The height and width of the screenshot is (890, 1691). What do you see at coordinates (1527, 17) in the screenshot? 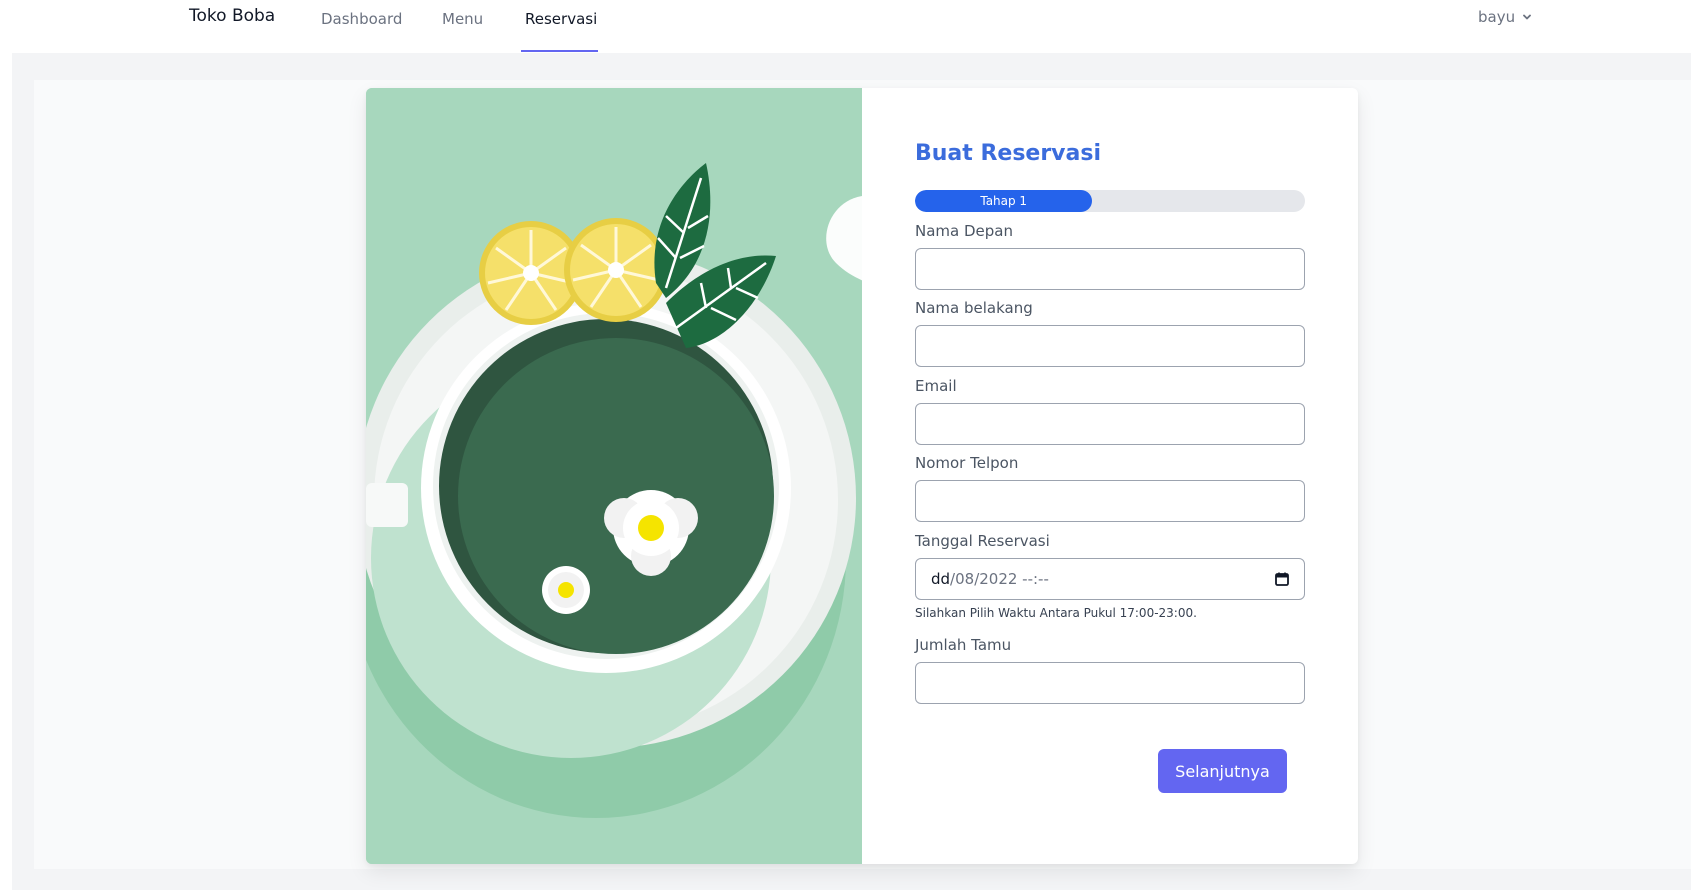
I see `chevron-down-icon` at bounding box center [1527, 17].